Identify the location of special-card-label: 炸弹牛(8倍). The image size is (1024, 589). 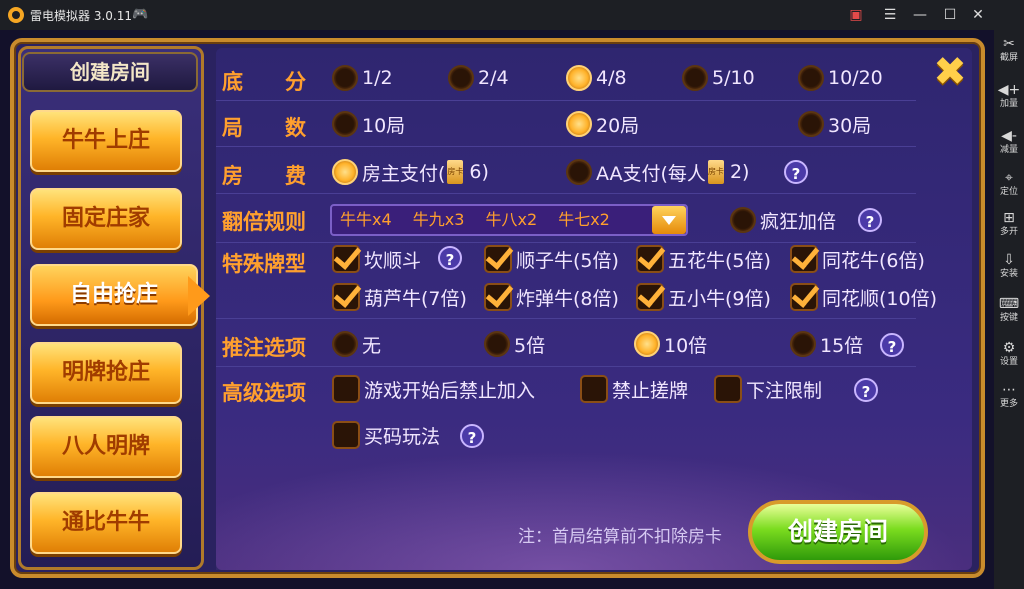
(567, 298).